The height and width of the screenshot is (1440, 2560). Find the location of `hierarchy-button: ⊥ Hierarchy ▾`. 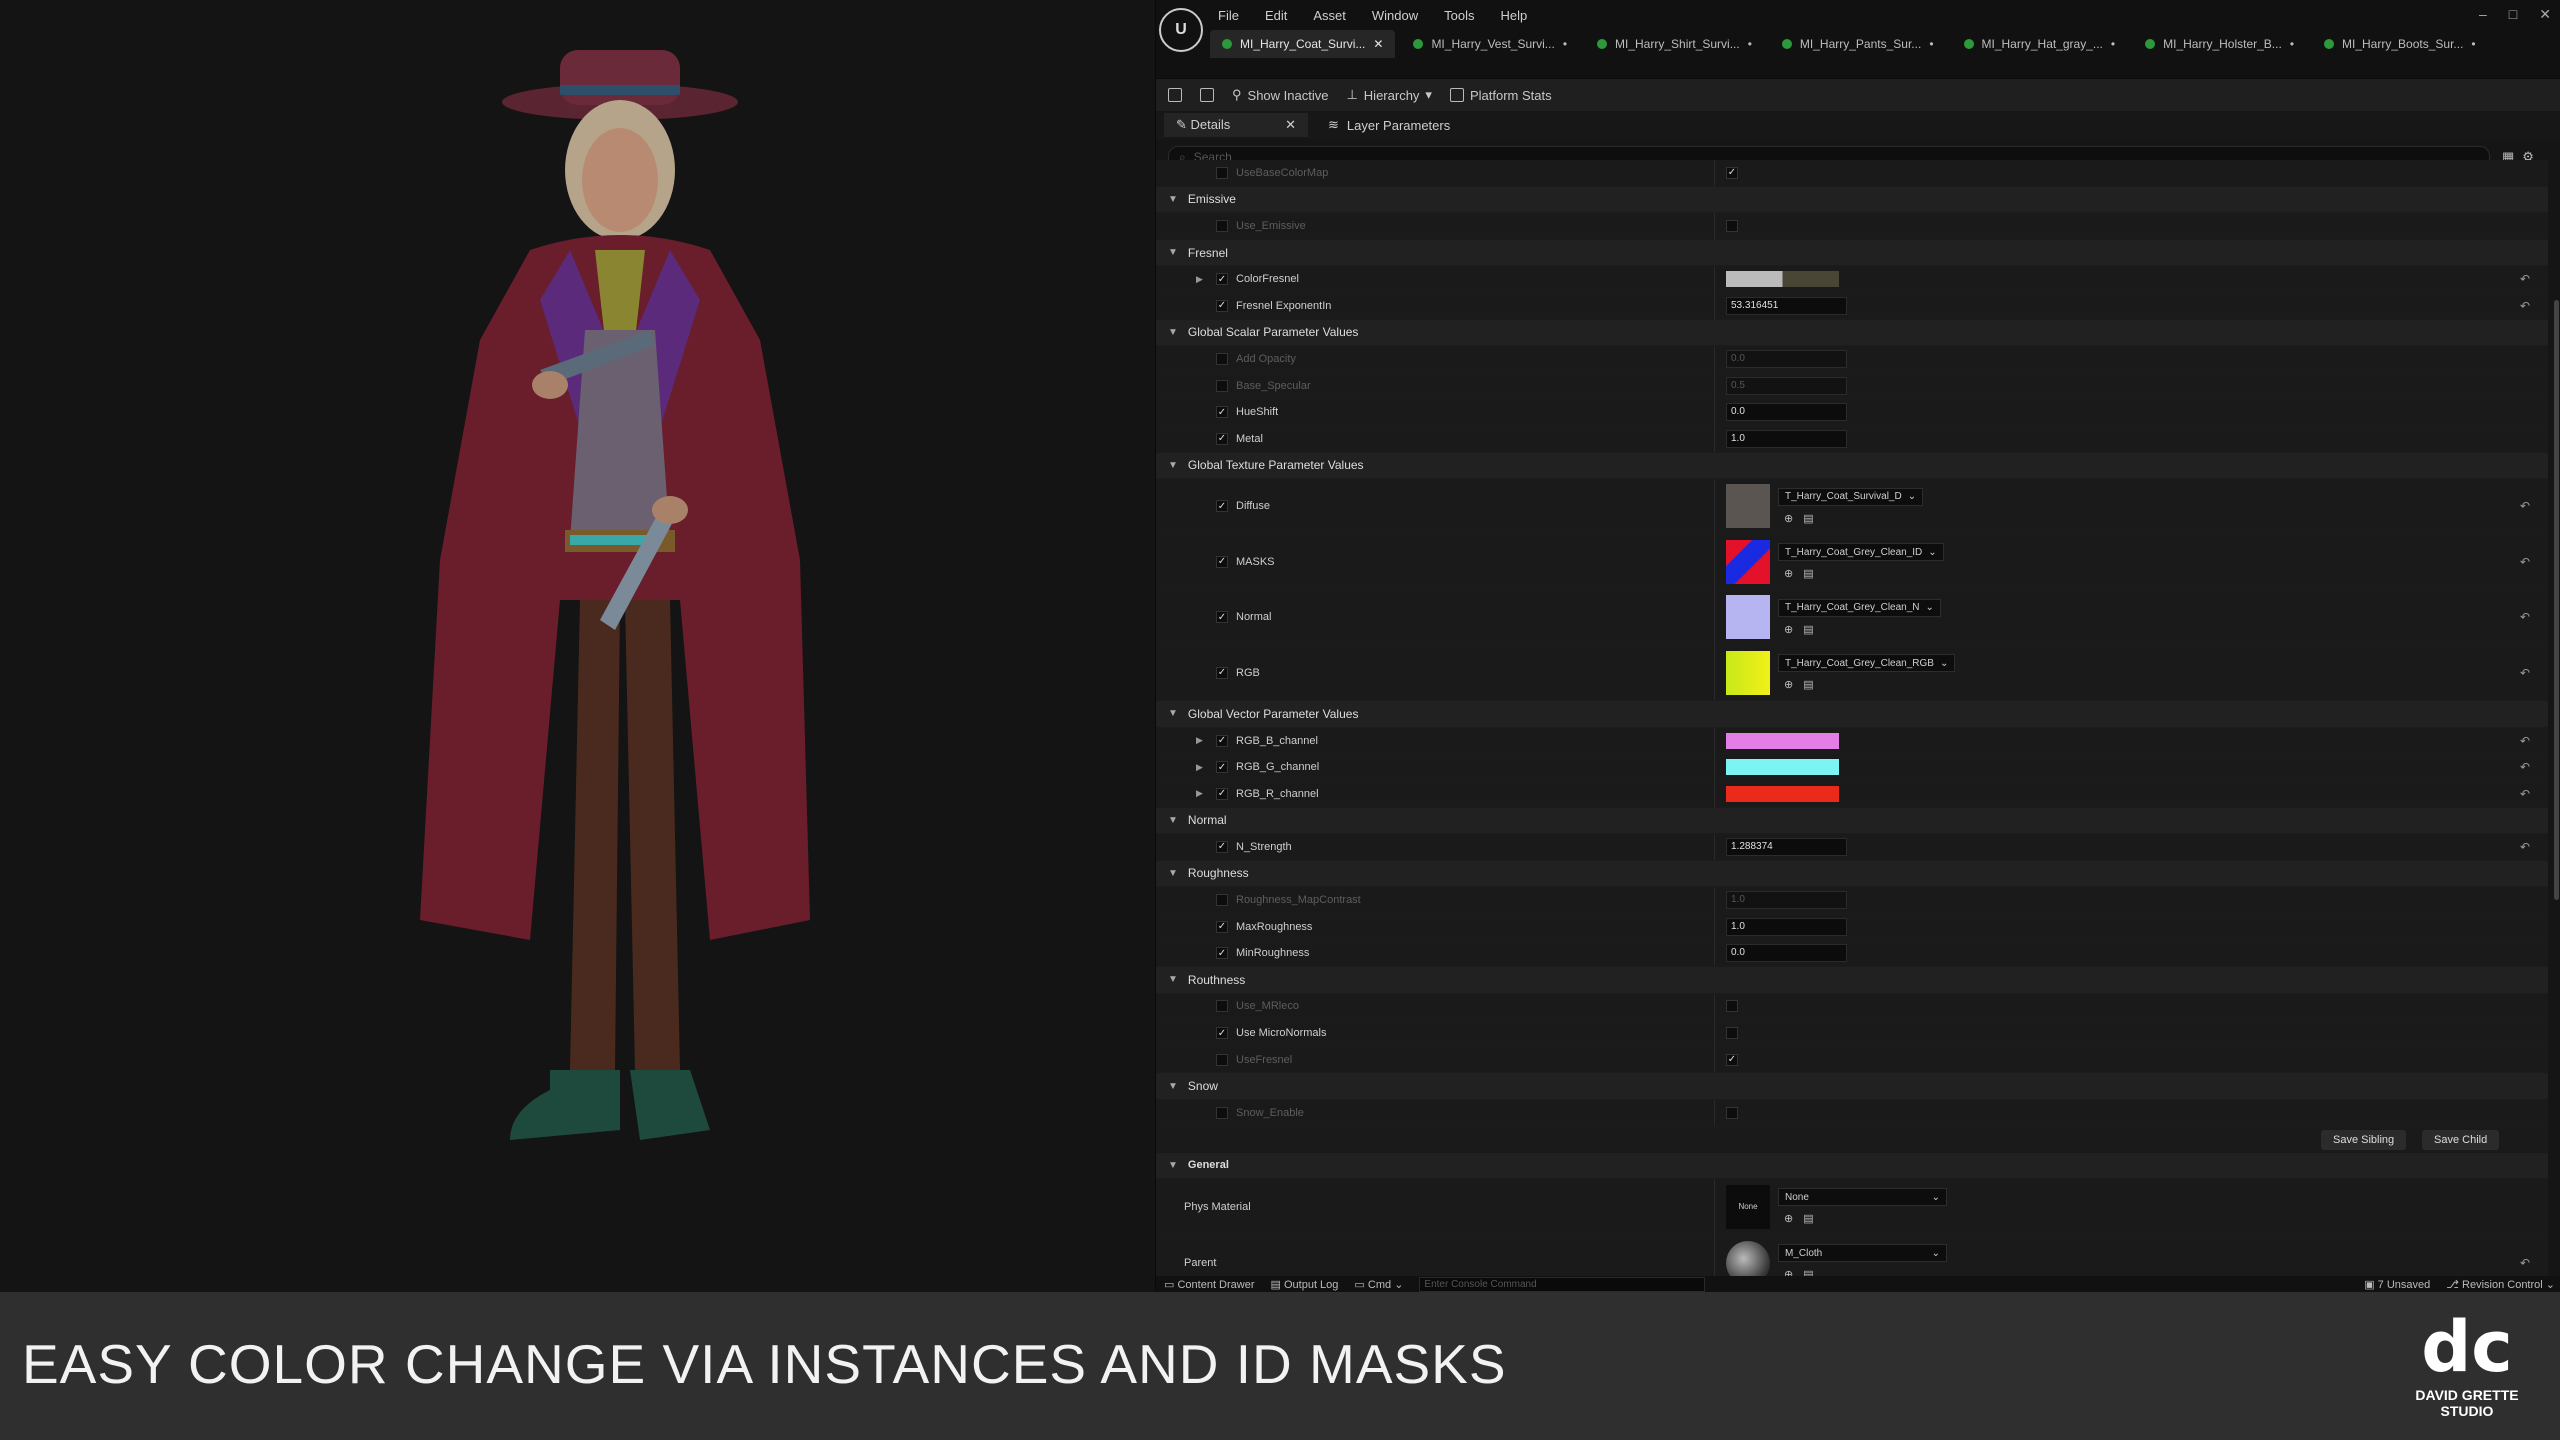

hierarchy-button: ⊥ Hierarchy ▾ is located at coordinates (1388, 95).